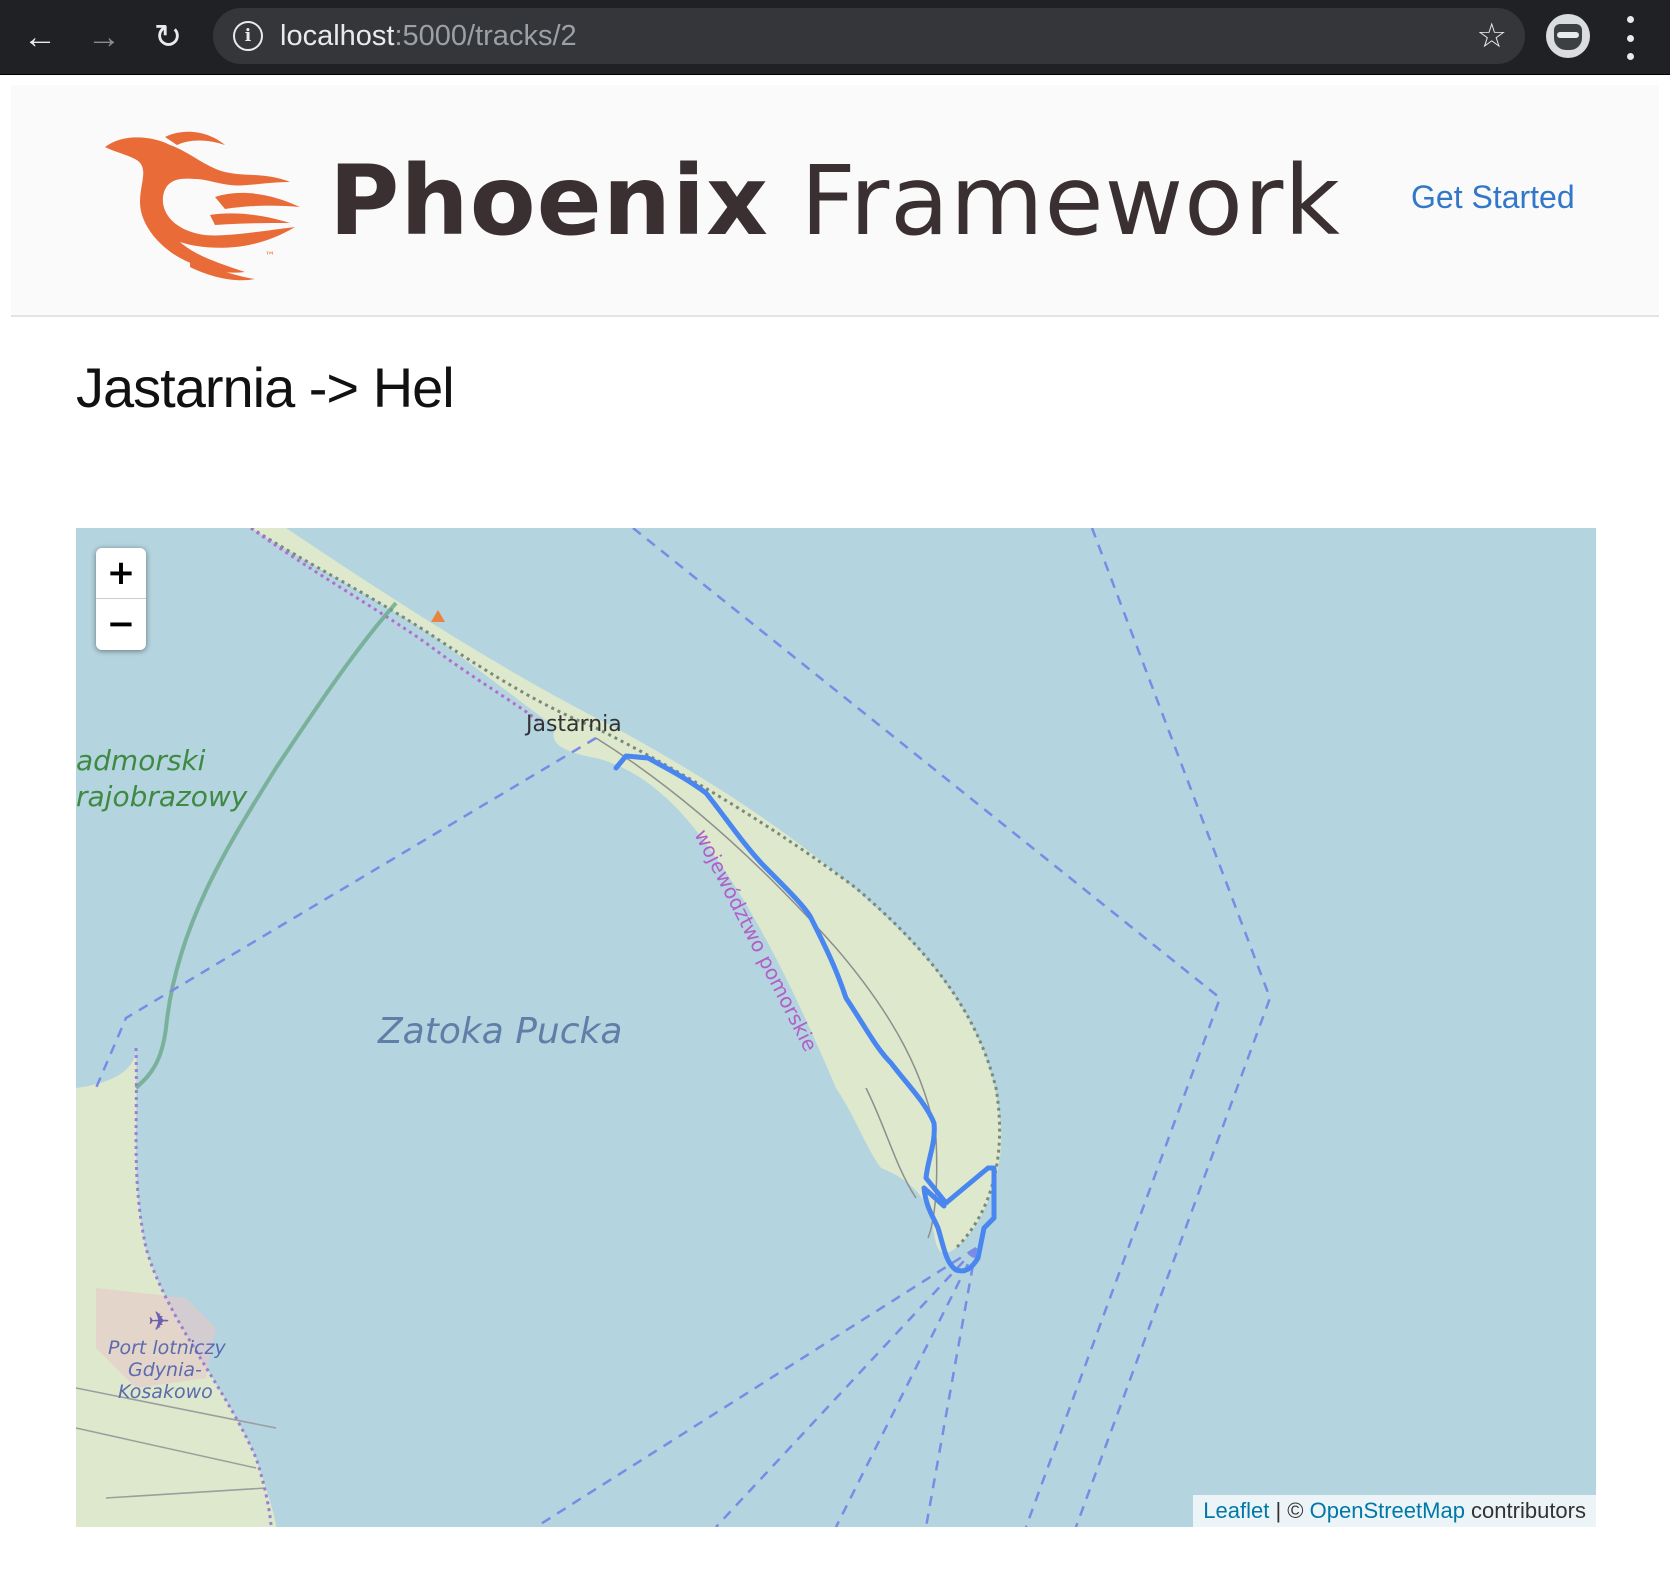 The width and height of the screenshot is (1670, 1574). Describe the element at coordinates (1493, 197) in the screenshot. I see `get-started-link: Get Started` at that location.